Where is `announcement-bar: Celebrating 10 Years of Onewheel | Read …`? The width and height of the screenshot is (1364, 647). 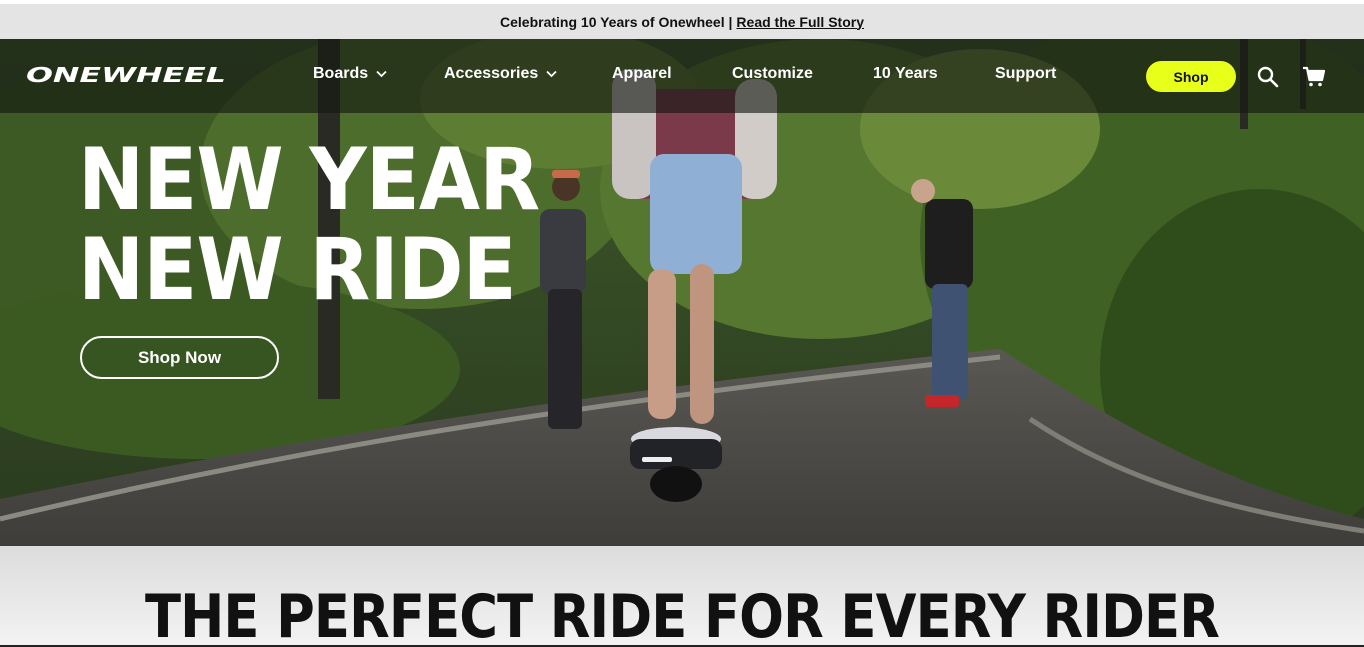
announcement-bar: Celebrating 10 Years of Onewheel | Read … is located at coordinates (682, 21).